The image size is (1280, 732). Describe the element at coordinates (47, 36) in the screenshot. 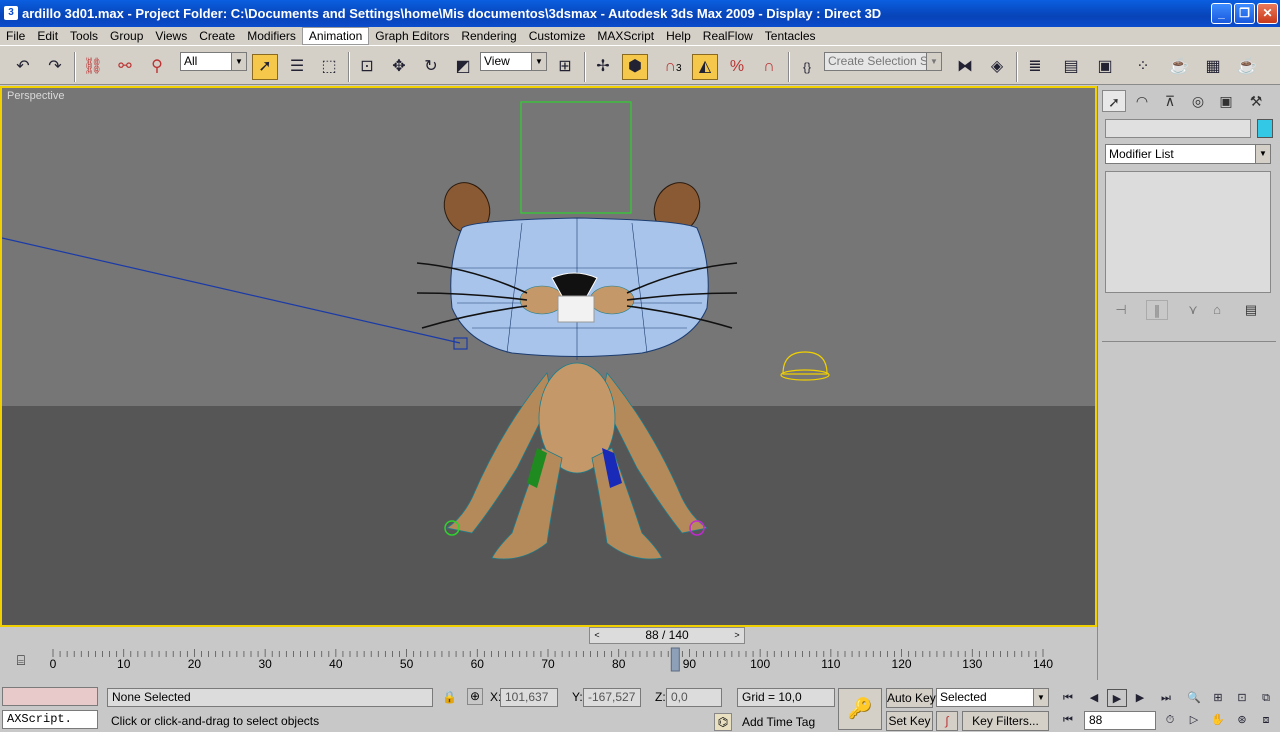

I see `menu-edit: Edit` at that location.